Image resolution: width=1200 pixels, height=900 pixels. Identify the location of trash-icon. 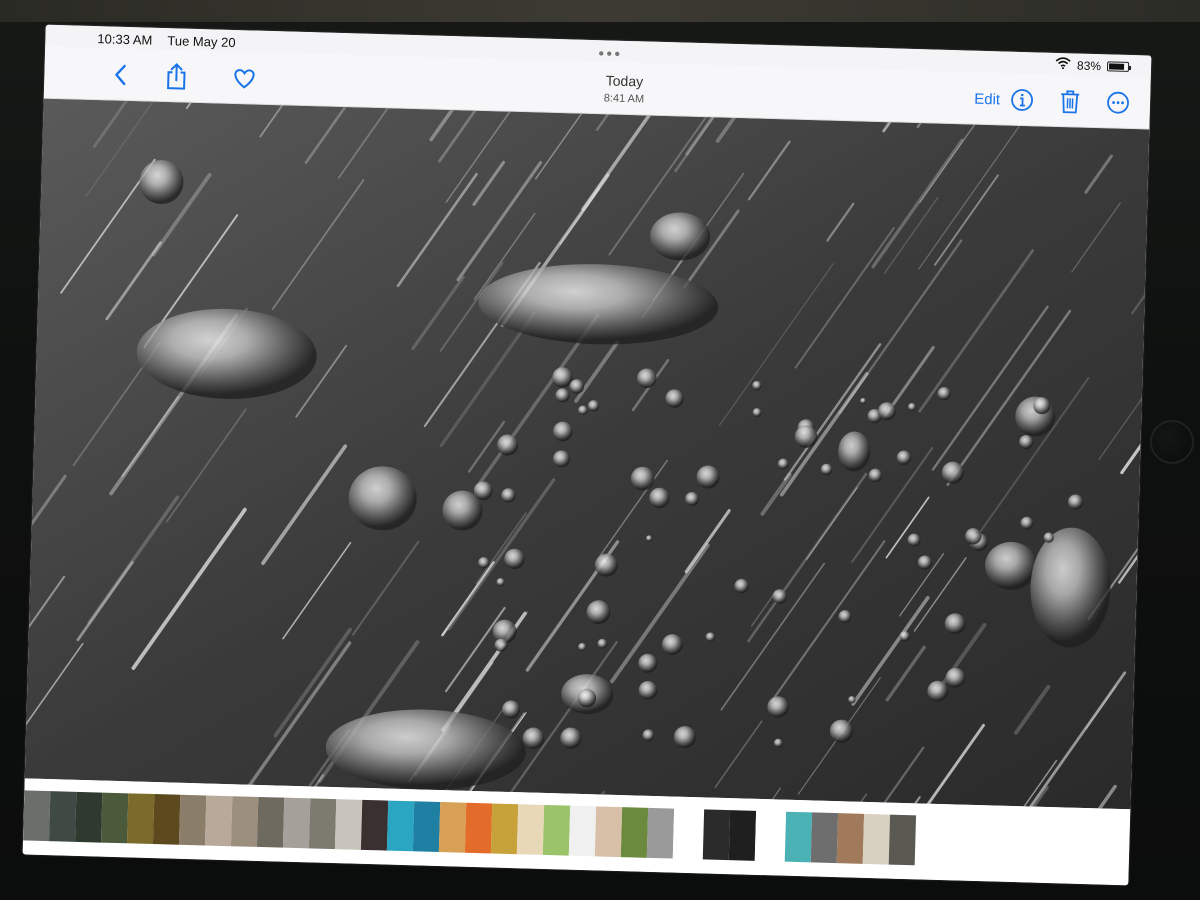
(1070, 102).